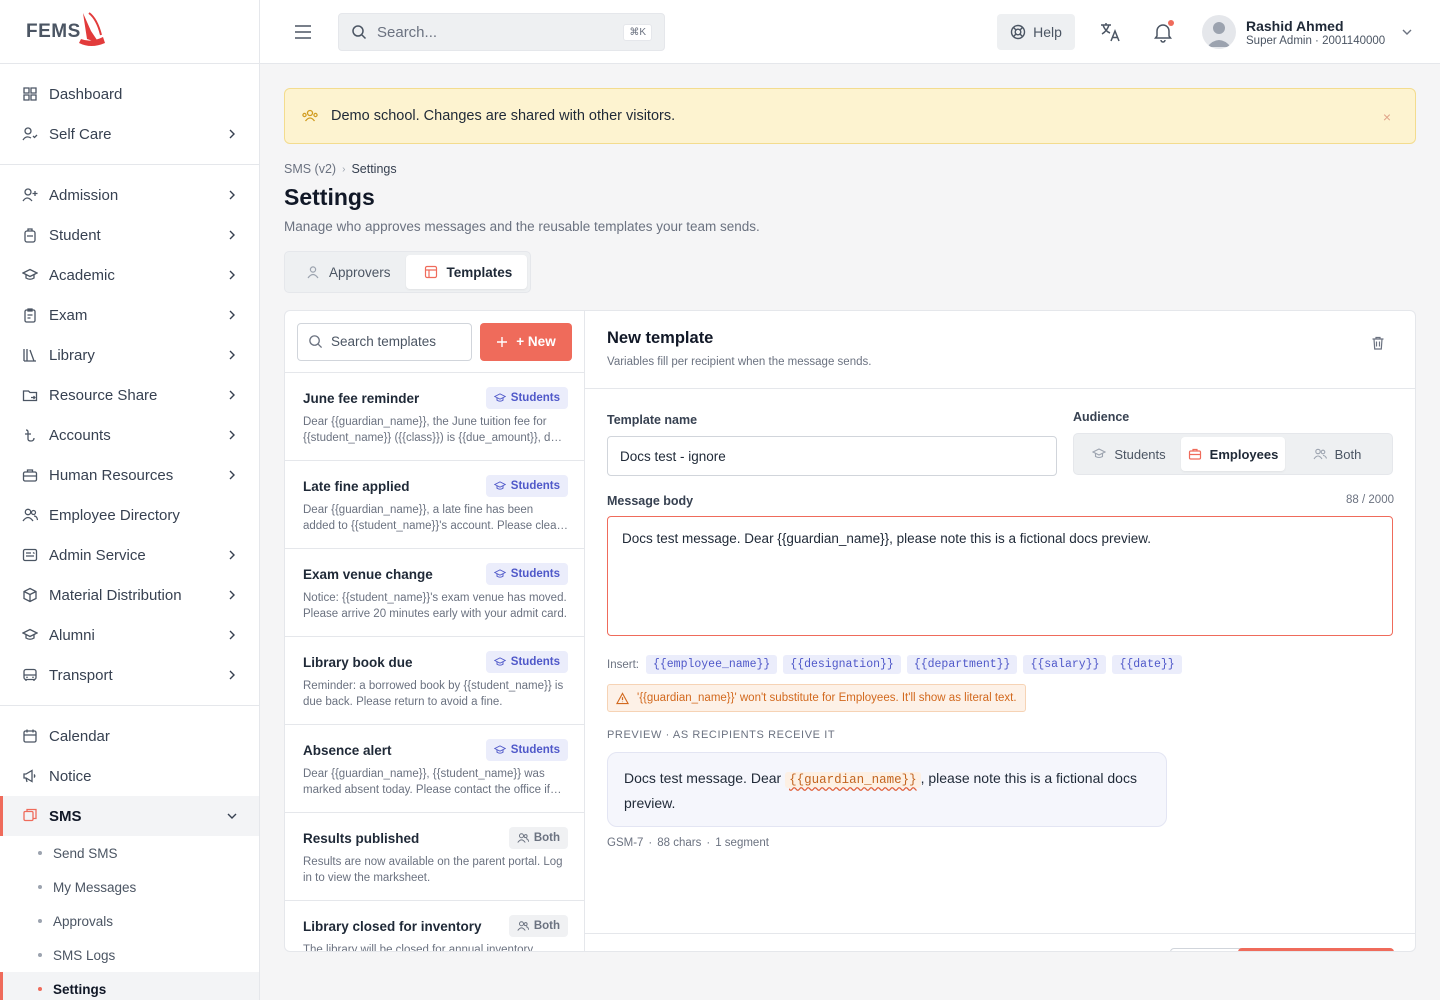  Describe the element at coordinates (392, 926) in the screenshot. I see `template-item-name: Library closed for inventory` at that location.